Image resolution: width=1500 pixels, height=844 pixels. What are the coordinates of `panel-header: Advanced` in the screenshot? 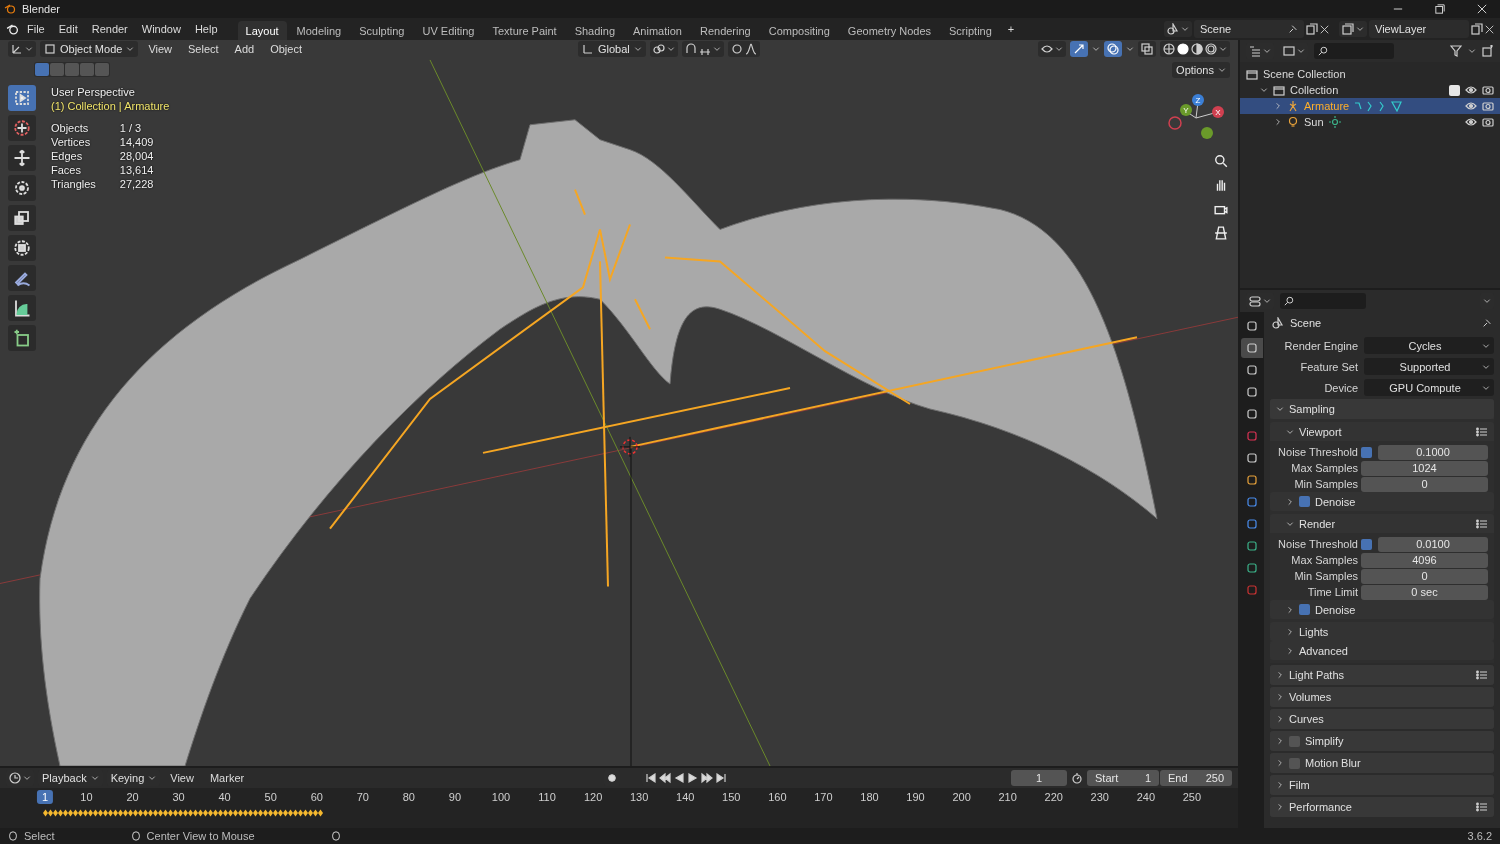 It's located at (1382, 650).